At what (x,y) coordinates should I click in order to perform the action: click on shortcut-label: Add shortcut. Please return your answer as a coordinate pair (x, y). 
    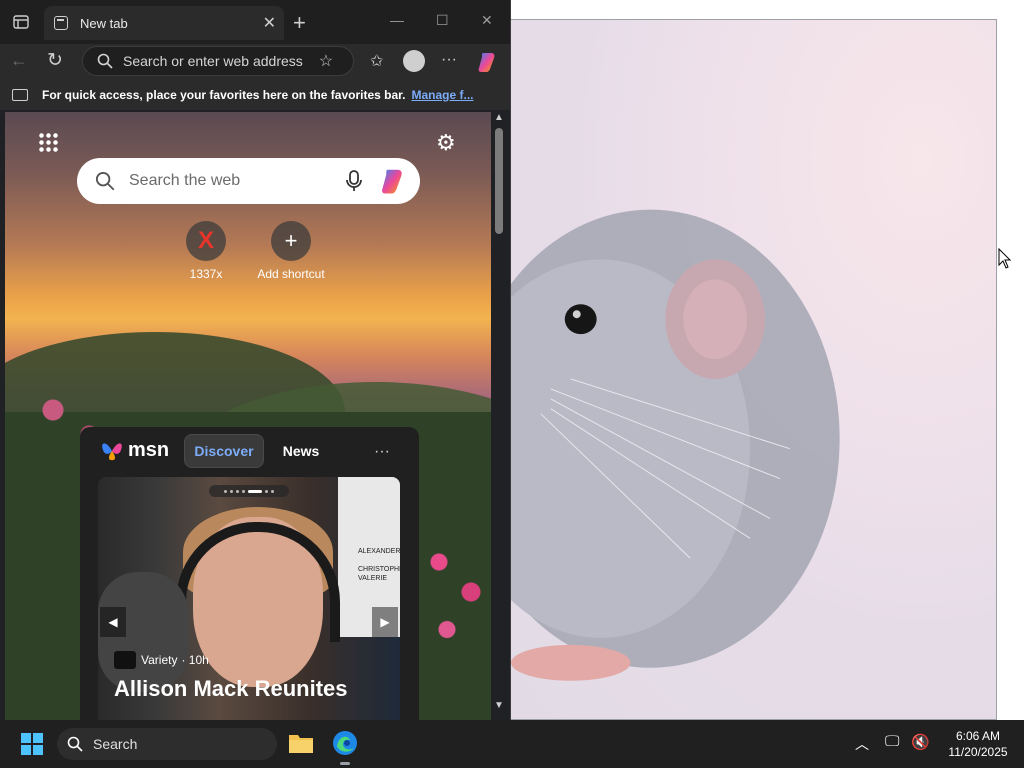
    Looking at the image, I should click on (291, 274).